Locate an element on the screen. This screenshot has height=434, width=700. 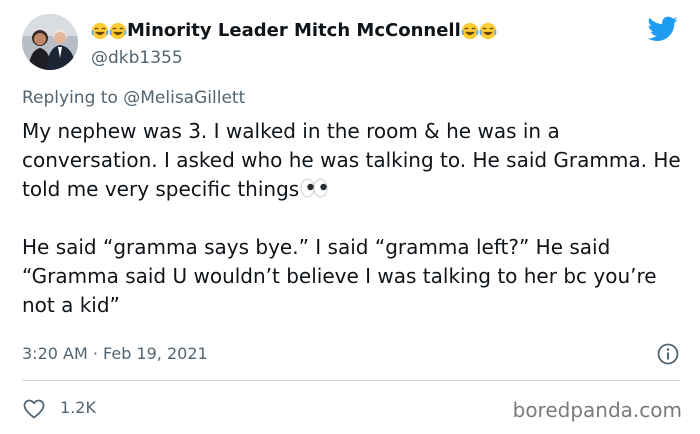
display-name: Minority Leader Mitch McConnell is located at coordinates (294, 30).